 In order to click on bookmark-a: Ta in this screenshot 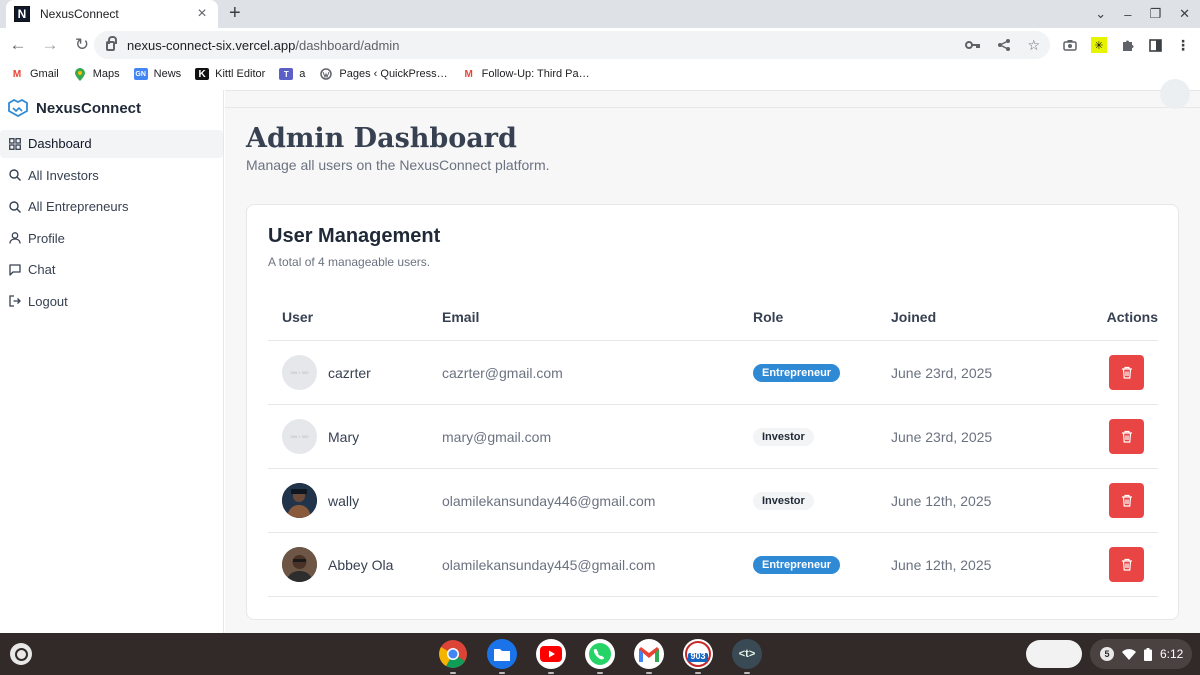, I will do `click(292, 74)`.